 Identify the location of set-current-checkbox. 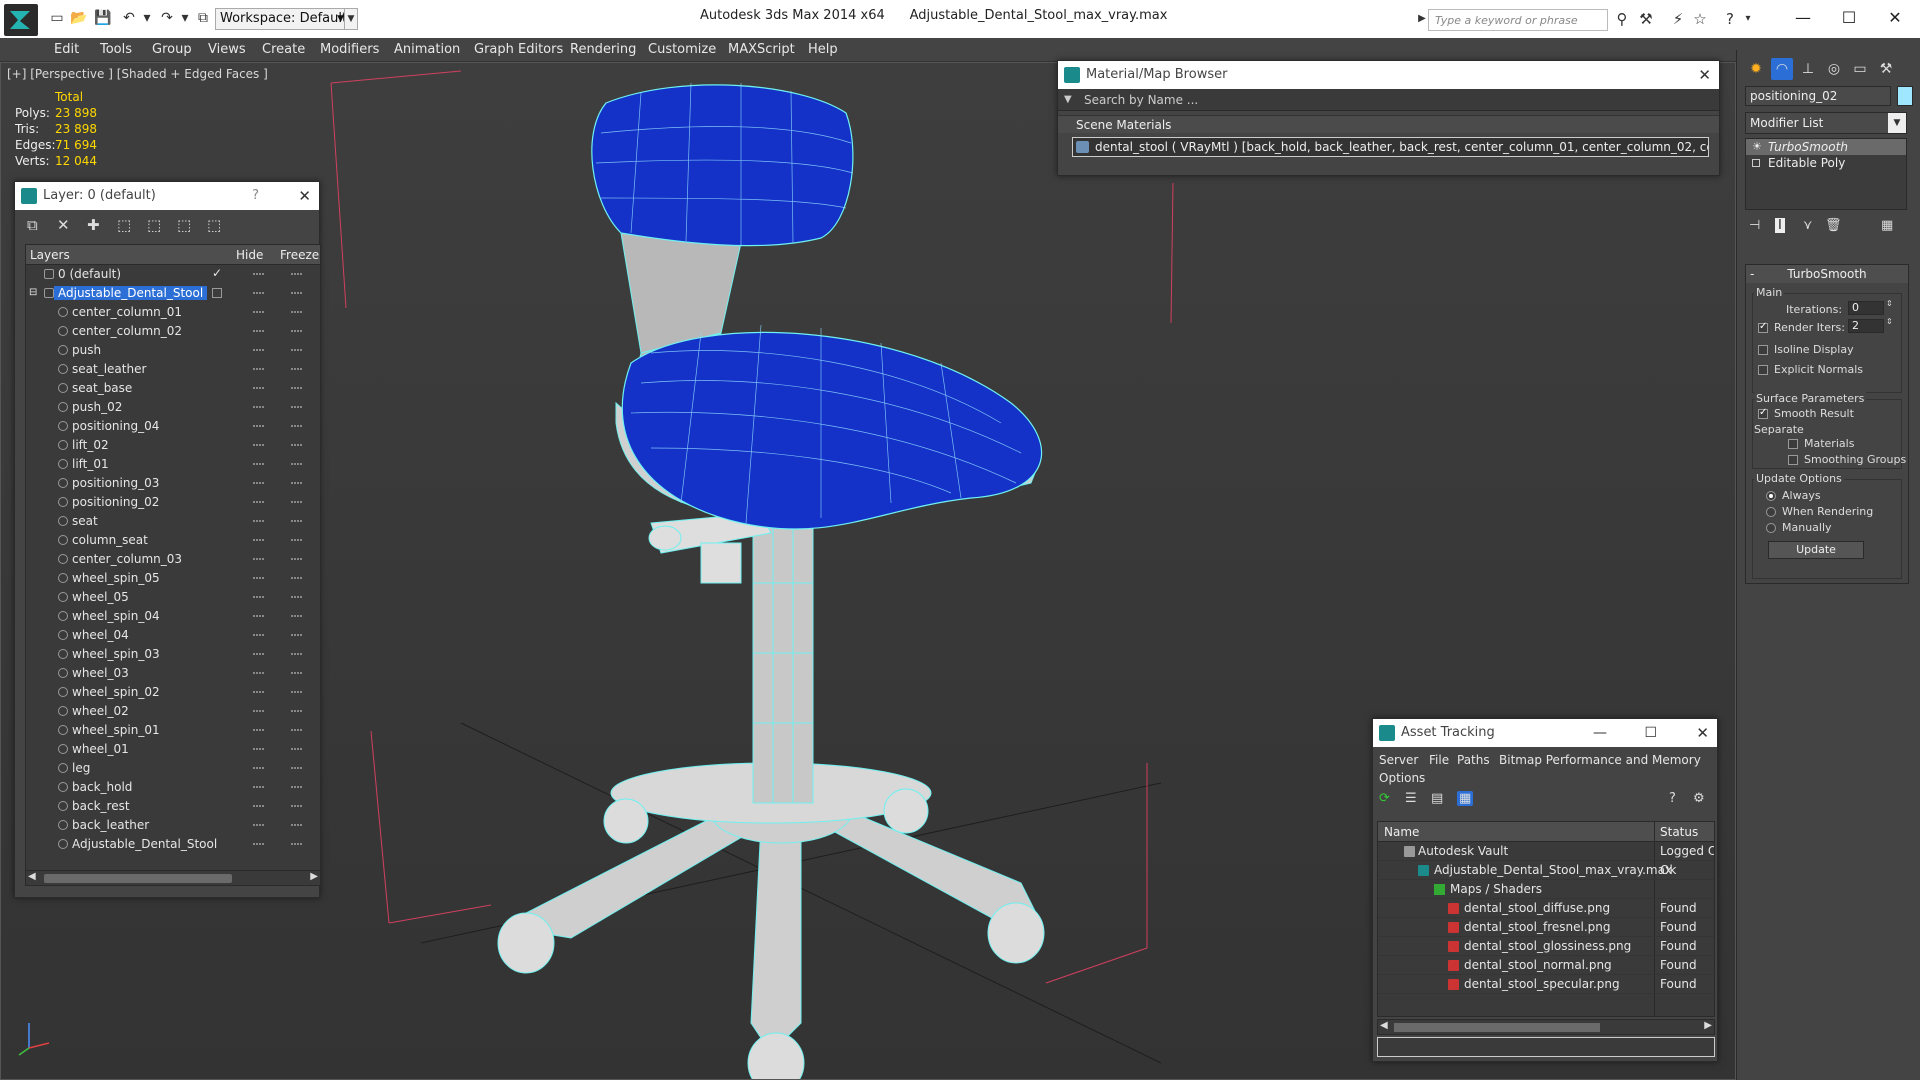
(217, 293).